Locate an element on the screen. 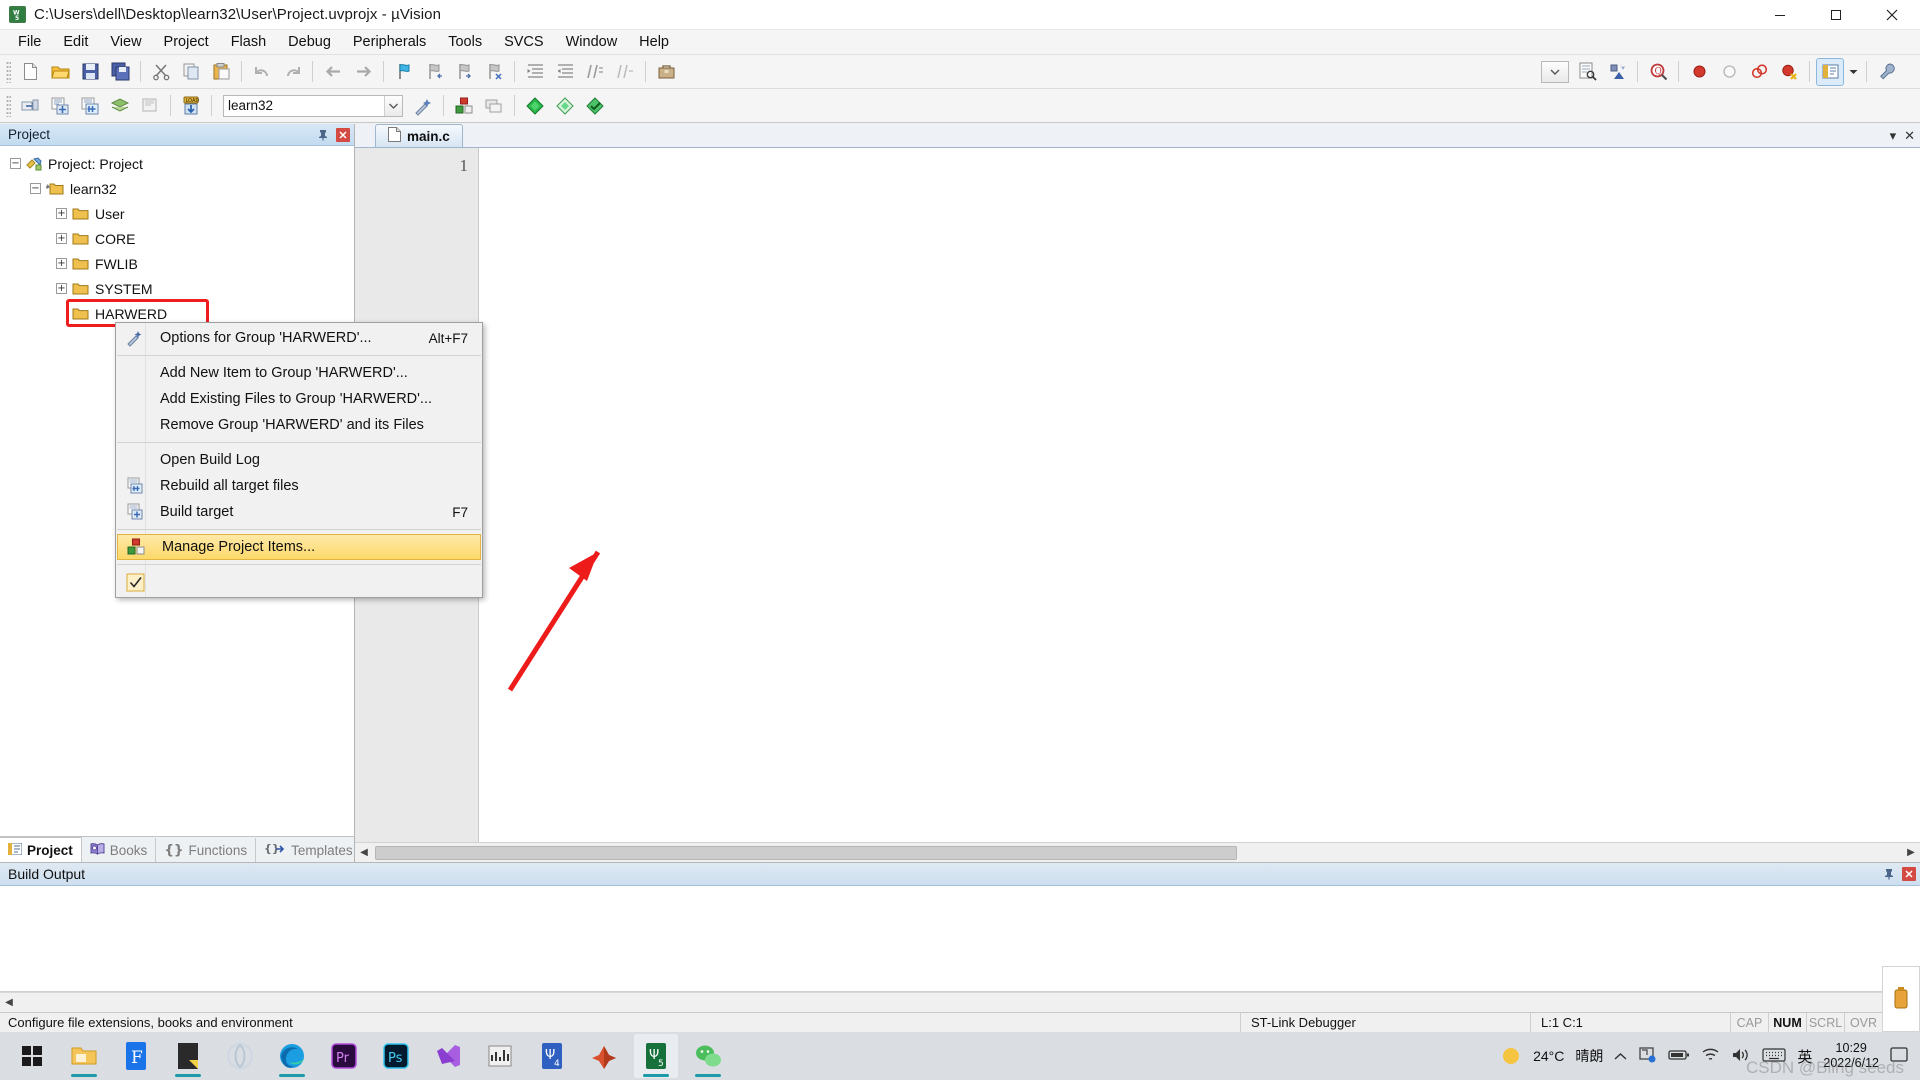 This screenshot has width=1920, height=1080. menu-show-include-file-dependencies is located at coordinates (299, 582).